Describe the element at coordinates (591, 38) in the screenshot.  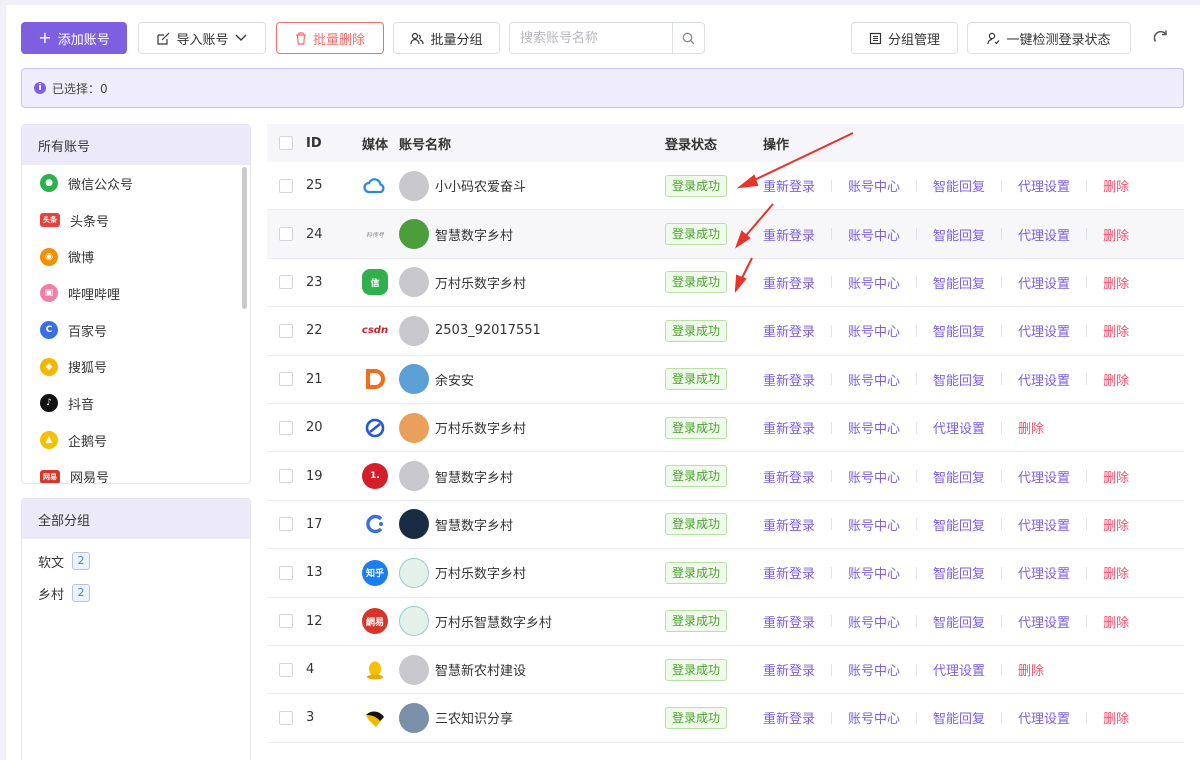
I see `search-input` at that location.